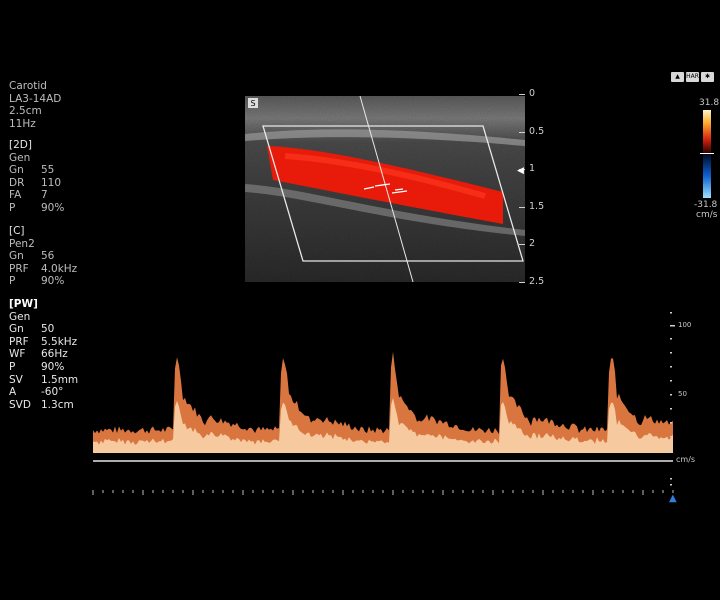 The height and width of the screenshot is (600, 720). Describe the element at coordinates (15, 195) in the screenshot. I see `twod-param-key: FA` at that location.